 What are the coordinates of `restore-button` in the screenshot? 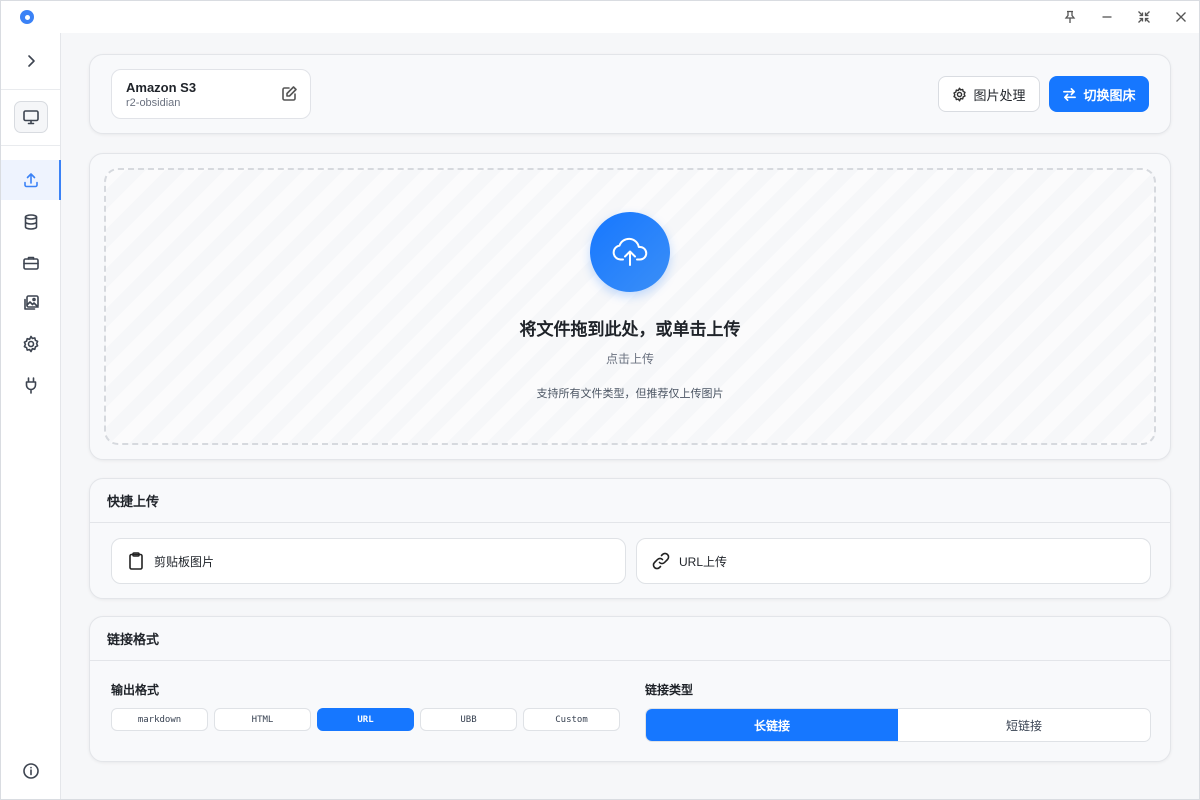 It's located at (1143, 17).